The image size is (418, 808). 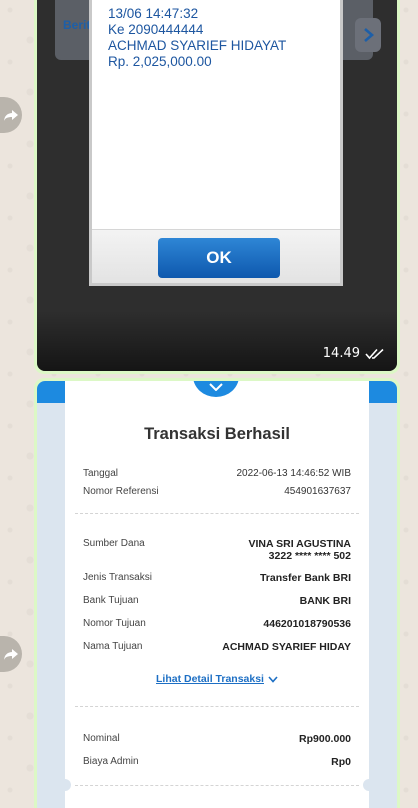 I want to click on source-name: VINA SRI AGUSTINA, so click(x=299, y=544).